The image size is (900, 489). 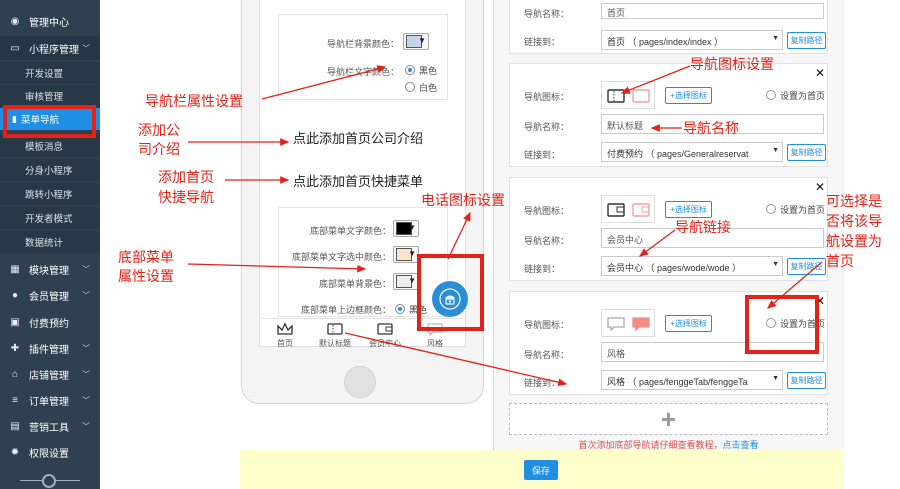 What do you see at coordinates (15, 374) in the screenshot?
I see `home-icon: ⌂` at bounding box center [15, 374].